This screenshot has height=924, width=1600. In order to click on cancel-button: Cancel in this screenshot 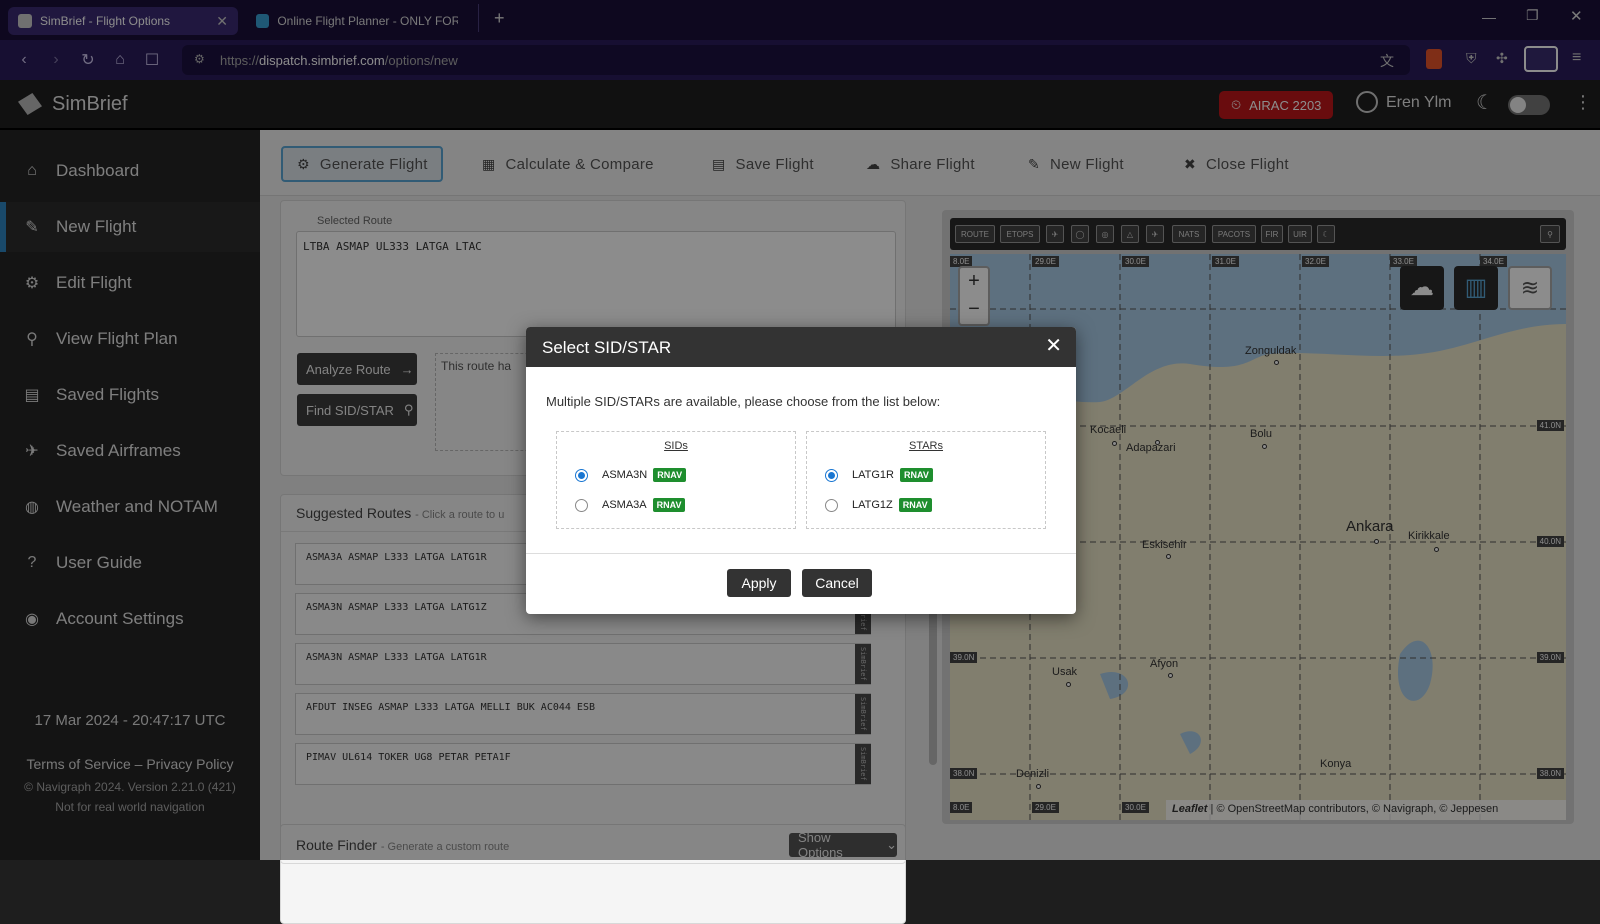, I will do `click(837, 583)`.